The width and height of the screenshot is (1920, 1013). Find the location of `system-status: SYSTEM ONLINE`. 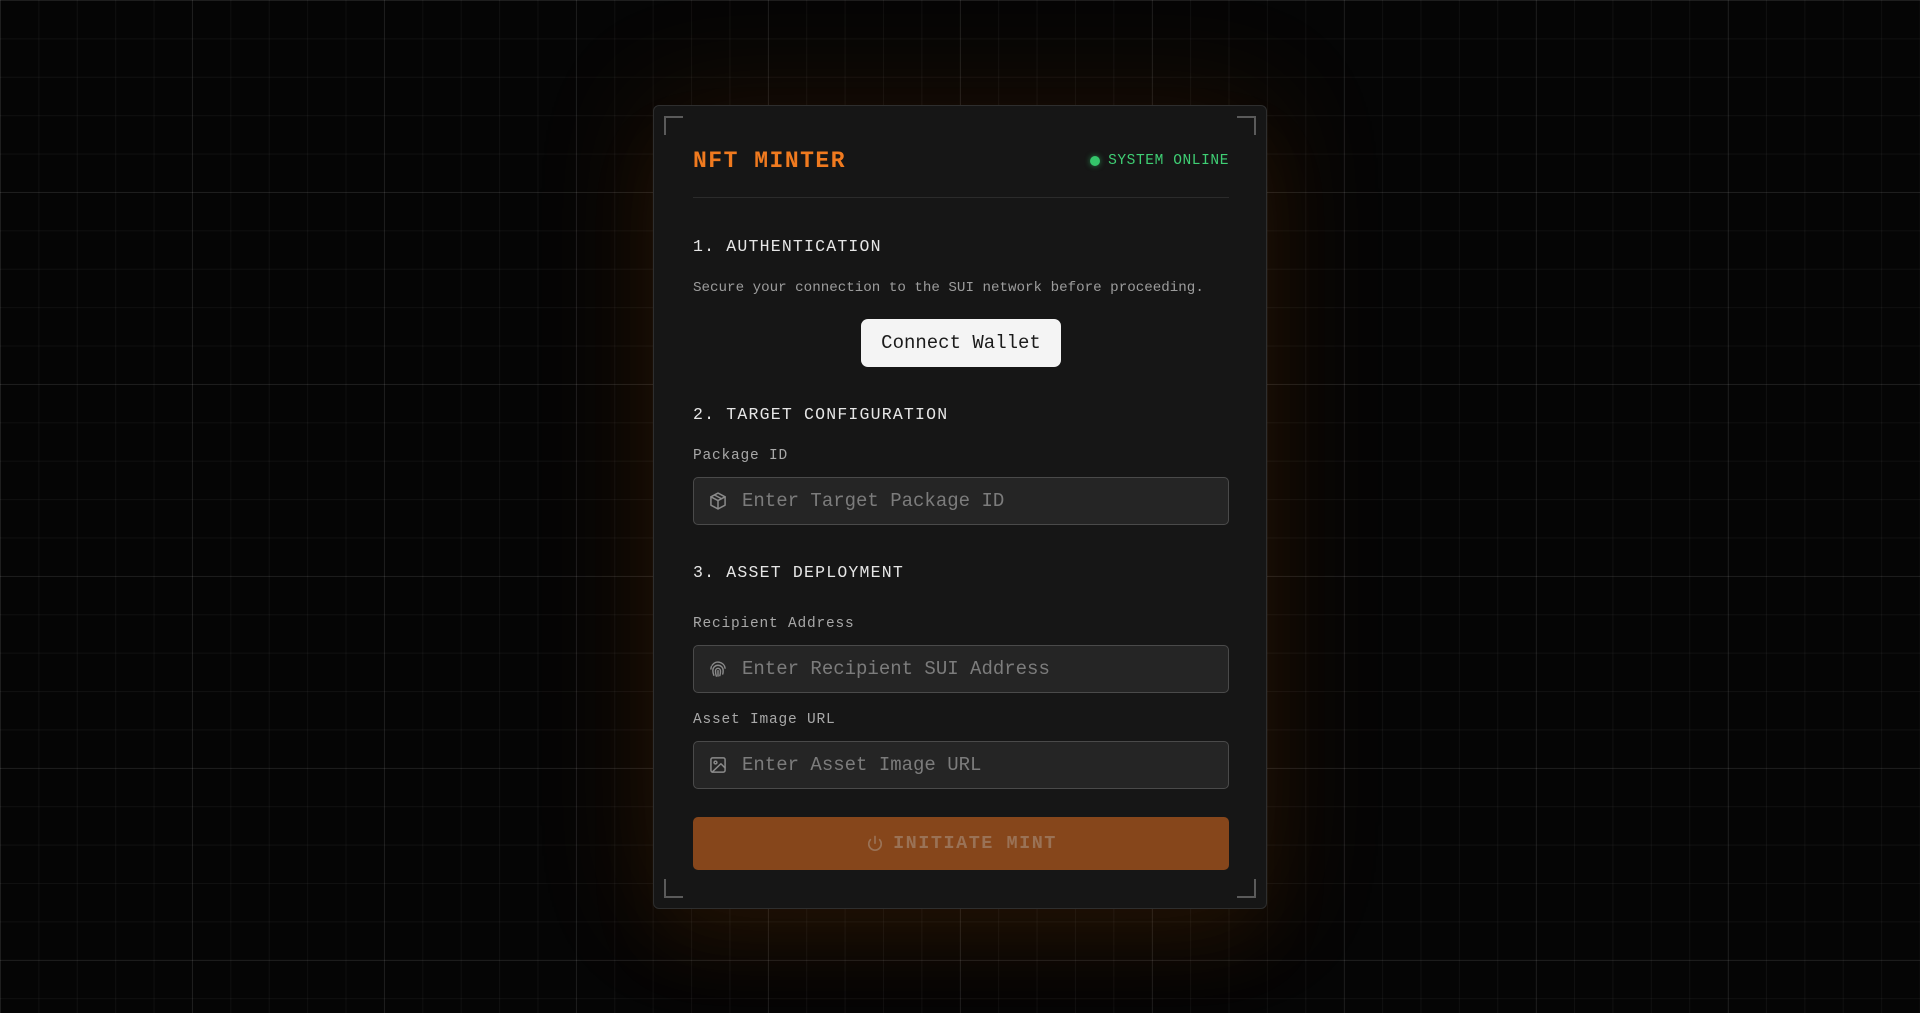

system-status: SYSTEM ONLINE is located at coordinates (1159, 161).